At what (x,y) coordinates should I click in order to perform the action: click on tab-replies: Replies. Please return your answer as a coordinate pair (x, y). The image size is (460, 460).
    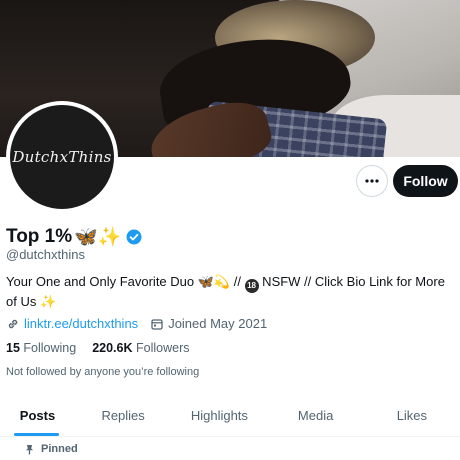
    Looking at the image, I should click on (123, 415).